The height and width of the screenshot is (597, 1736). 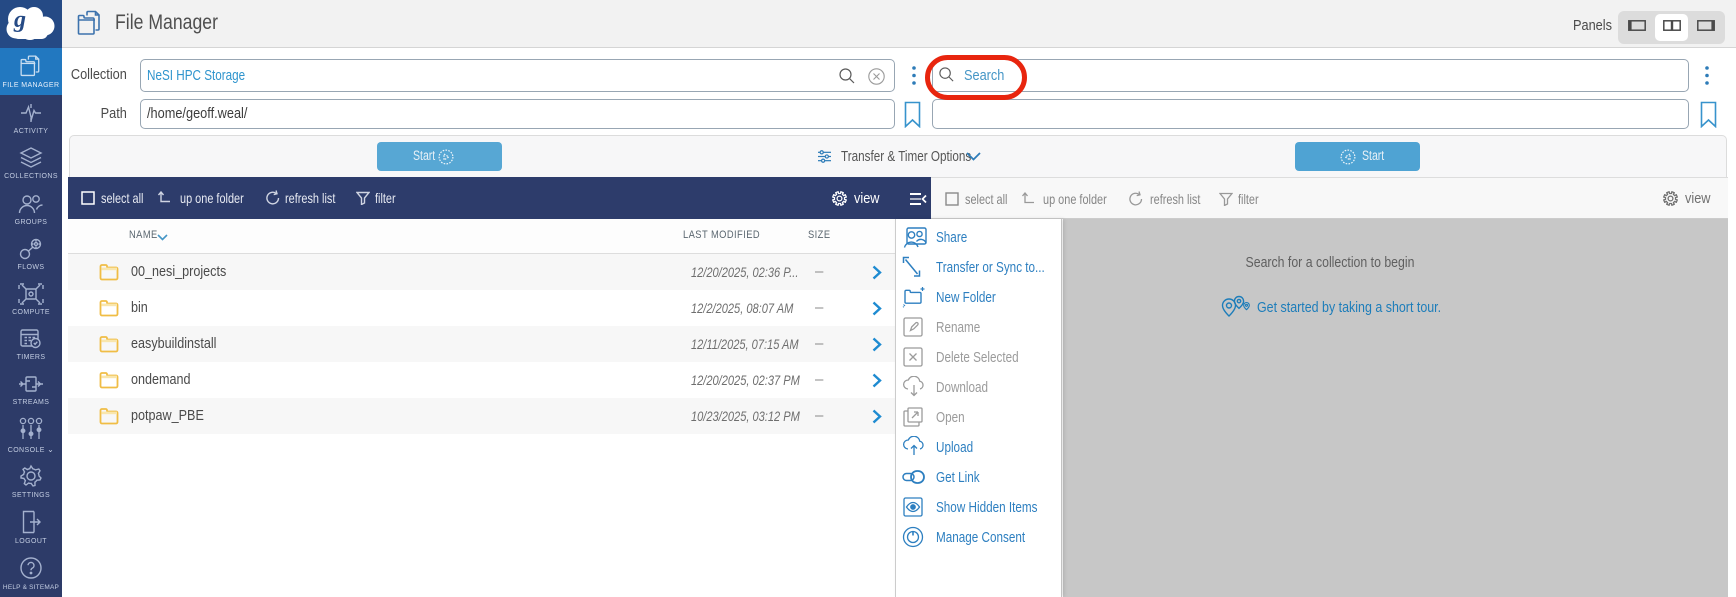 I want to click on svg-text: g, so click(x=19, y=20).